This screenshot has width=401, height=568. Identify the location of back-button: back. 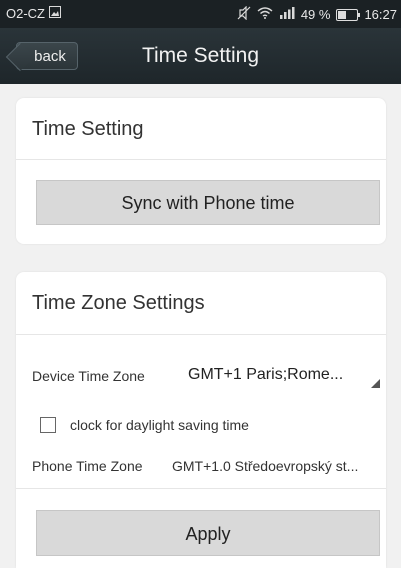
(47, 56).